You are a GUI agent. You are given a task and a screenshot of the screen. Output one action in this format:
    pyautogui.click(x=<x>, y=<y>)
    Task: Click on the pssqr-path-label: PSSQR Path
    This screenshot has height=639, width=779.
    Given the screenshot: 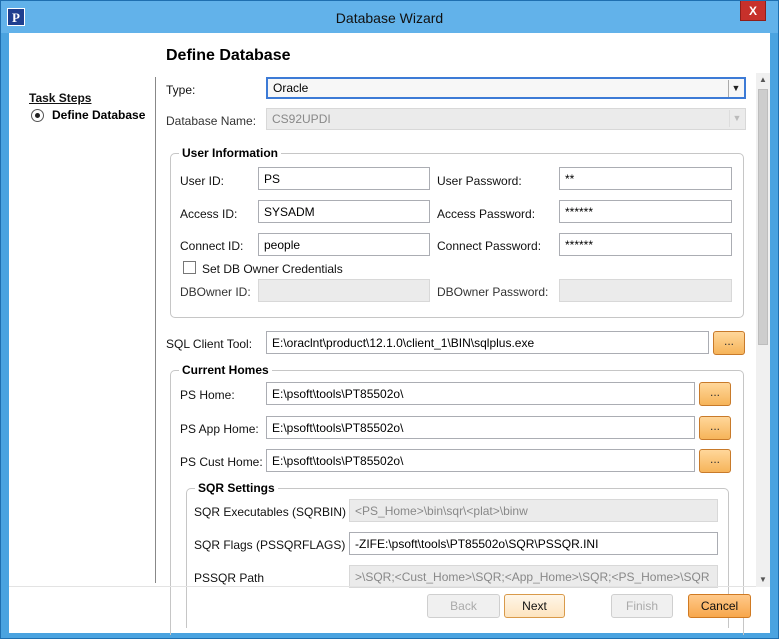 What is the action you would take?
    pyautogui.click(x=229, y=578)
    